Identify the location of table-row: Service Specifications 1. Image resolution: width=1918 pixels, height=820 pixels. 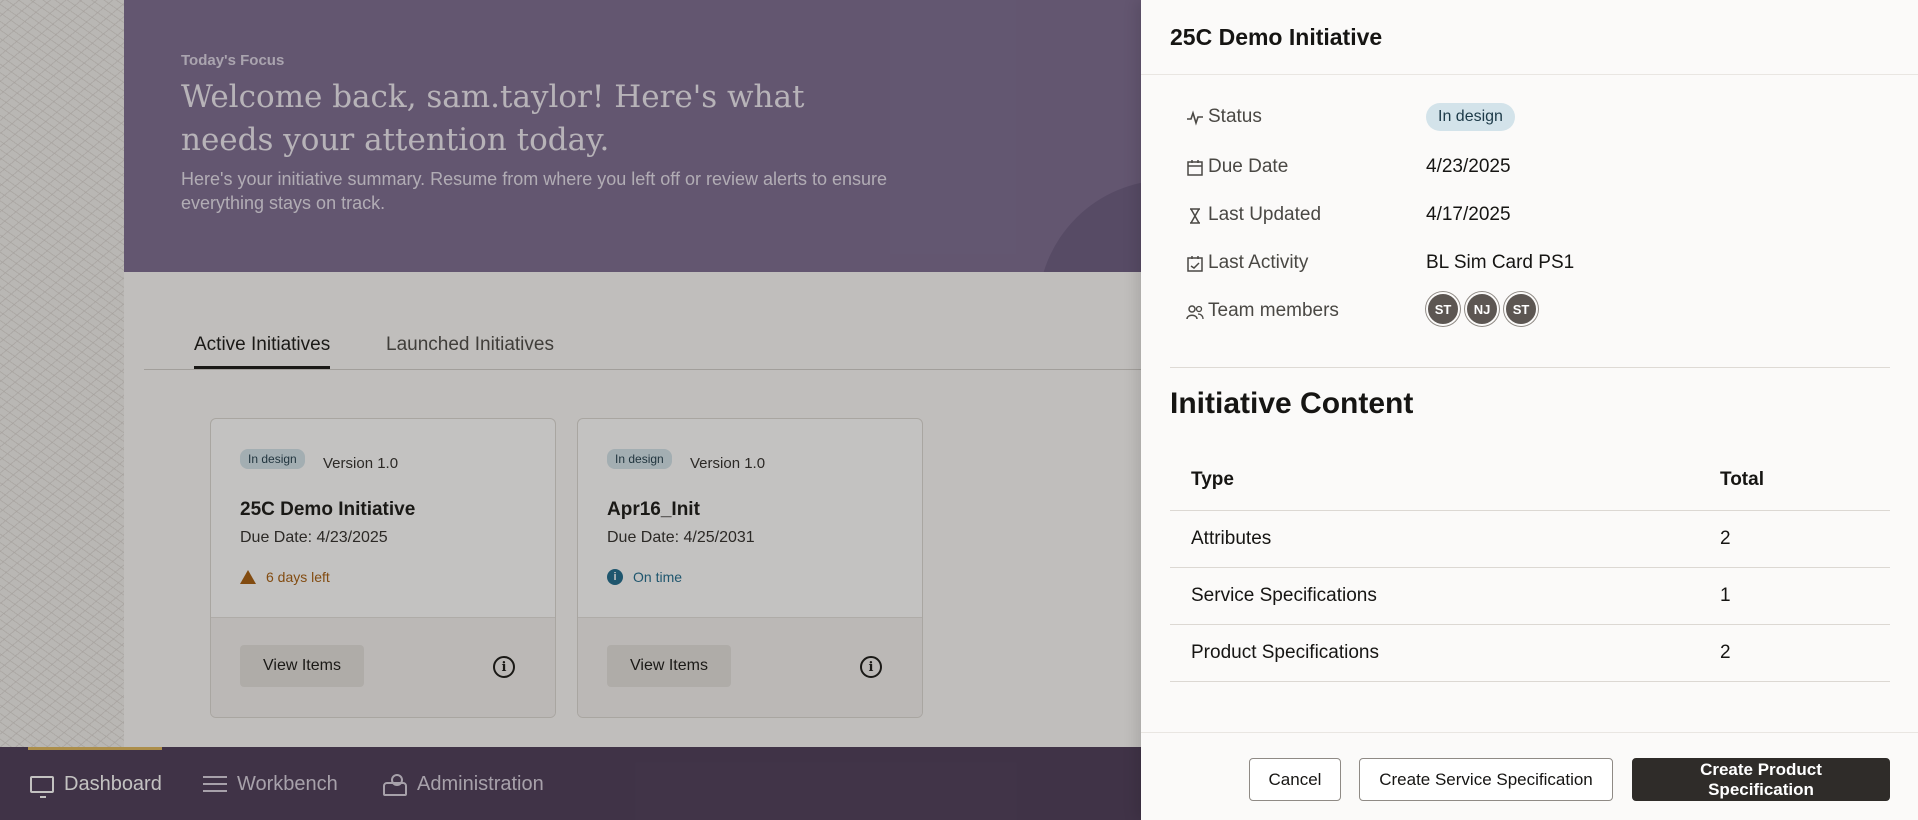
(1530, 596).